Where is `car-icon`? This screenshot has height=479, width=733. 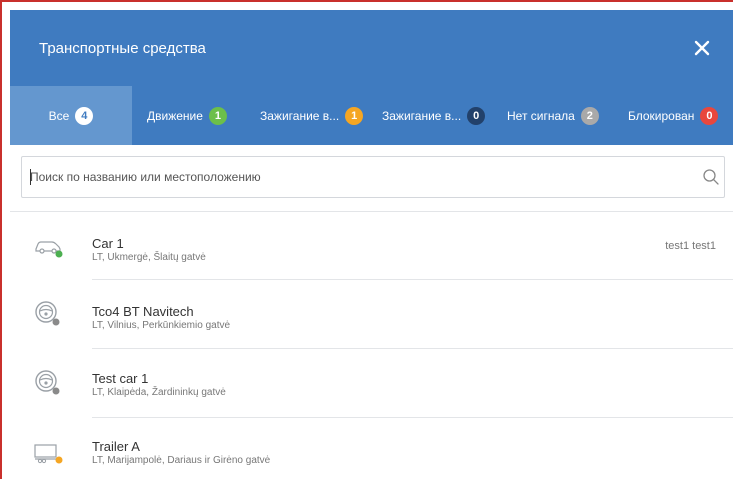
car-icon is located at coordinates (49, 249).